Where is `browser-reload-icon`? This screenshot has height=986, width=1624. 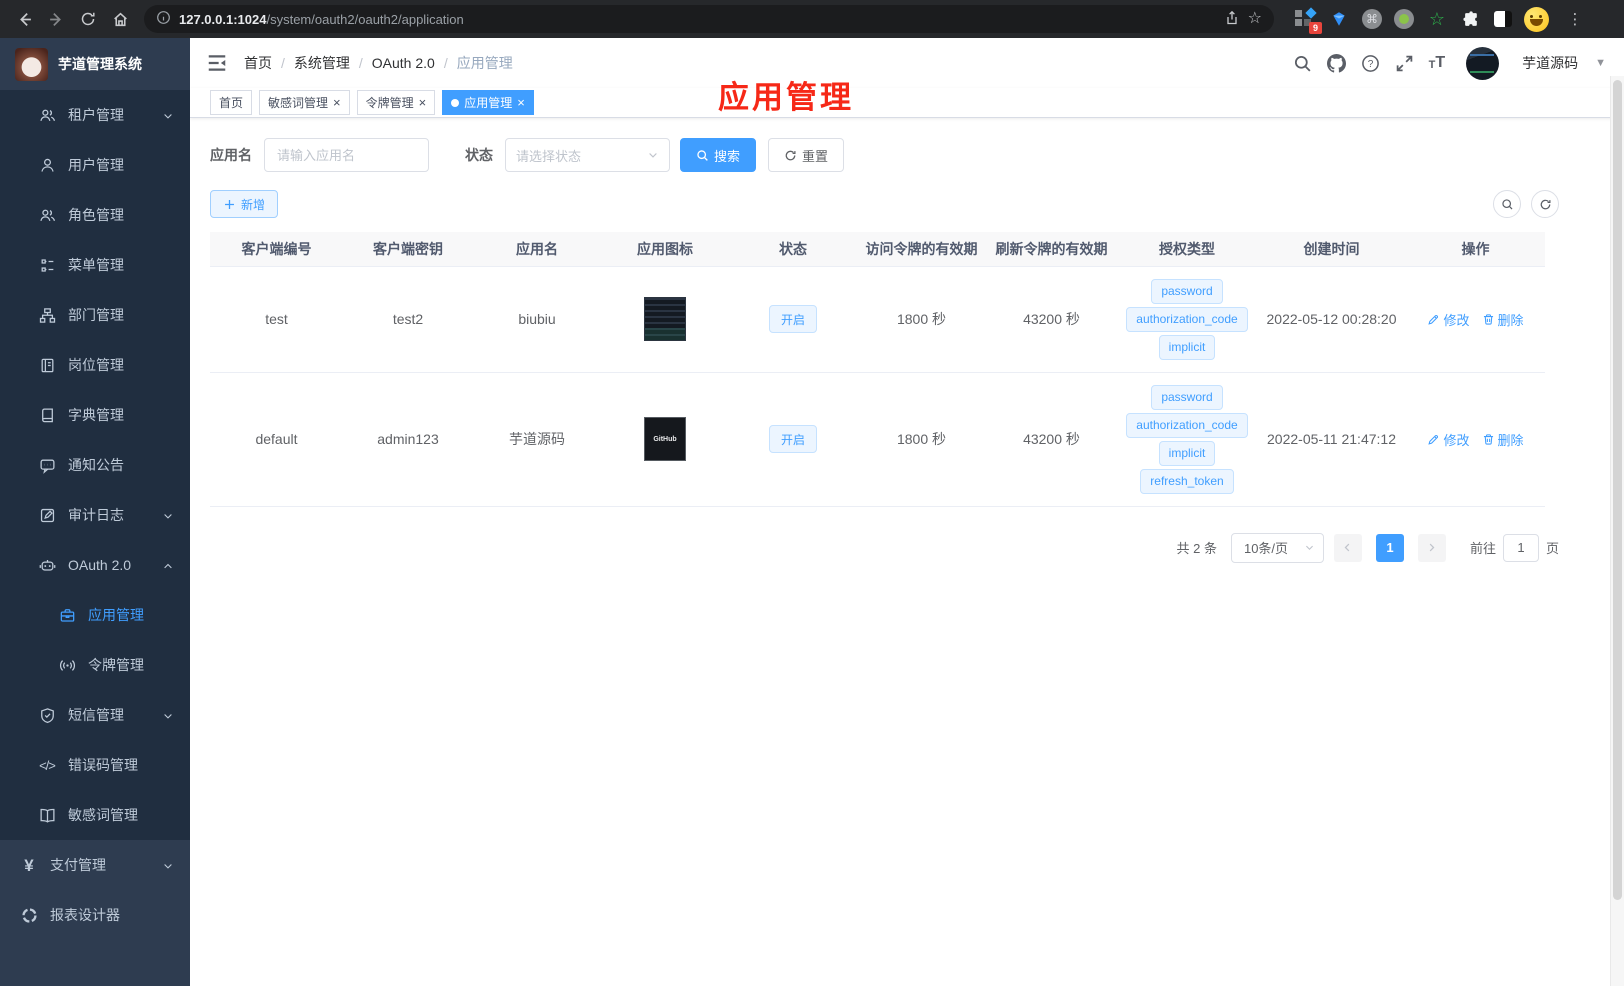
browser-reload-icon is located at coordinates (88, 19).